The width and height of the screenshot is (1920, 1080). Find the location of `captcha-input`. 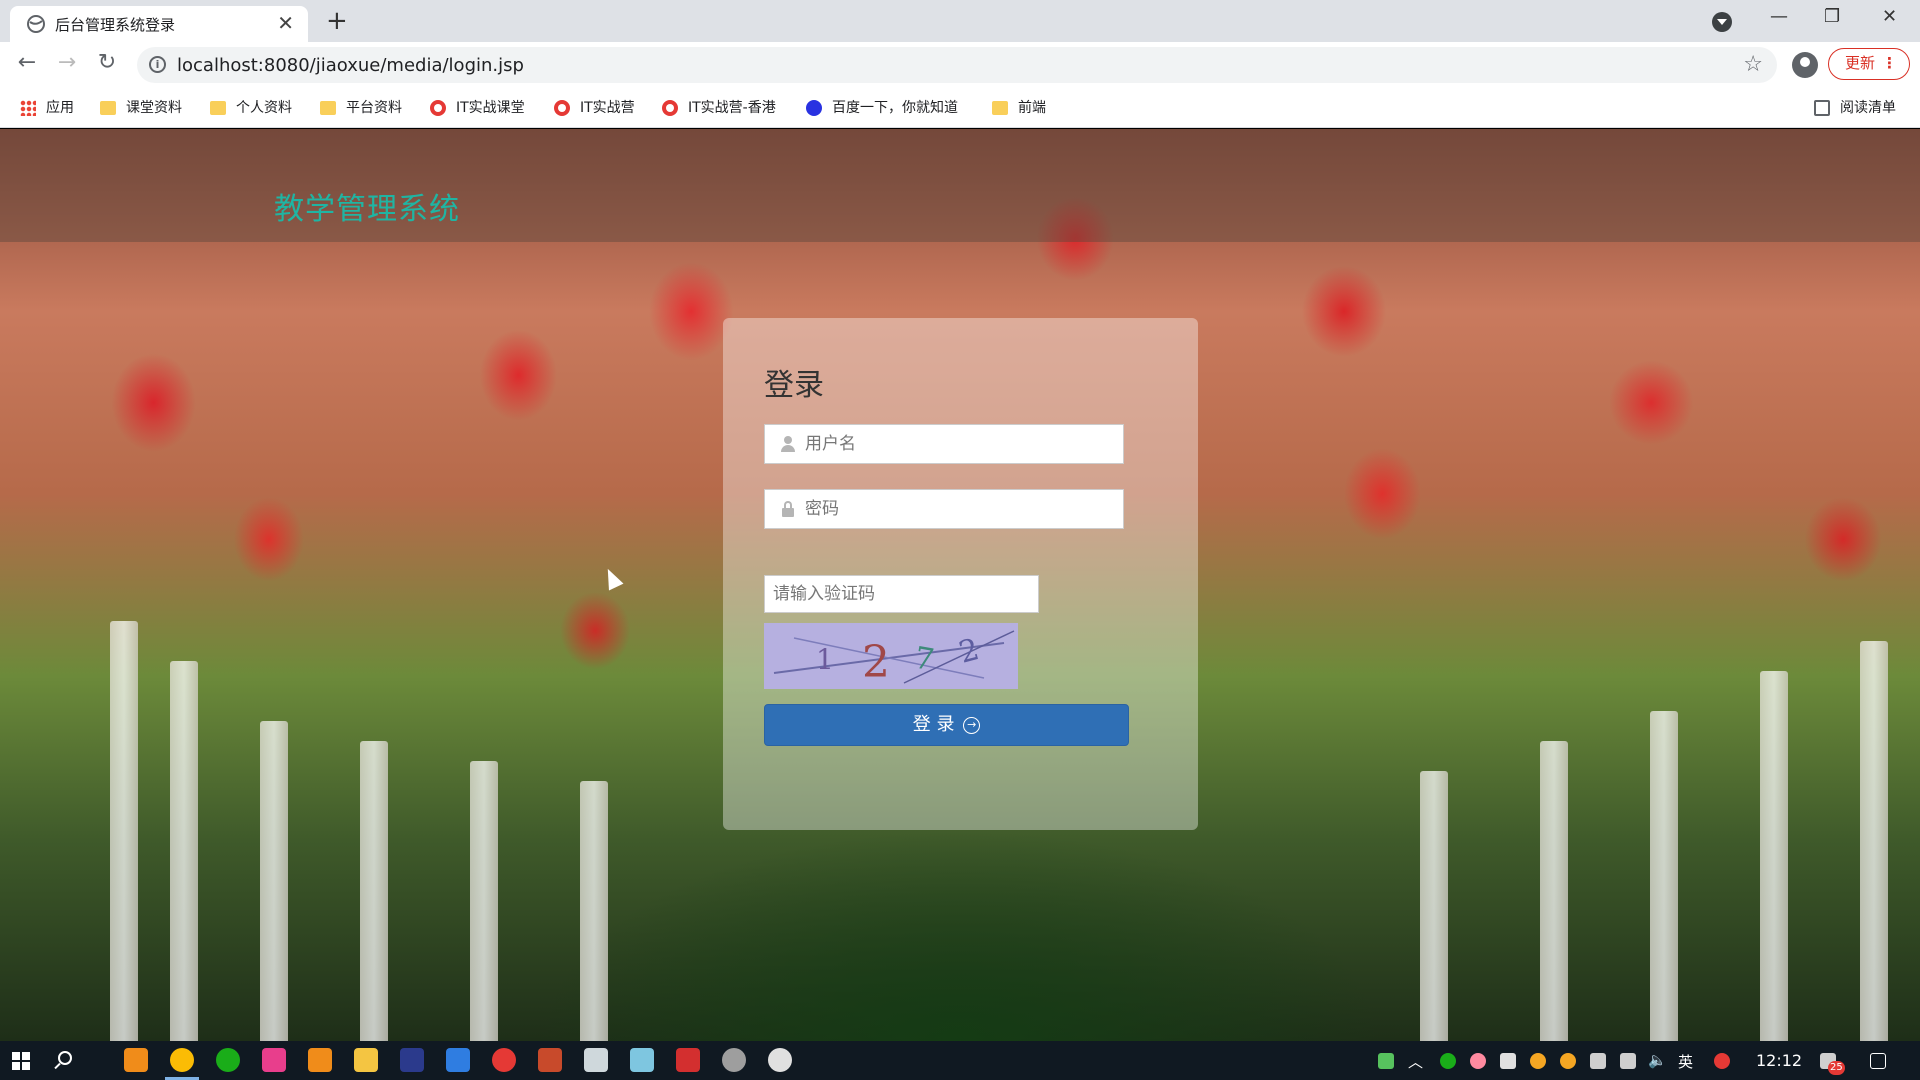

captcha-input is located at coordinates (903, 594).